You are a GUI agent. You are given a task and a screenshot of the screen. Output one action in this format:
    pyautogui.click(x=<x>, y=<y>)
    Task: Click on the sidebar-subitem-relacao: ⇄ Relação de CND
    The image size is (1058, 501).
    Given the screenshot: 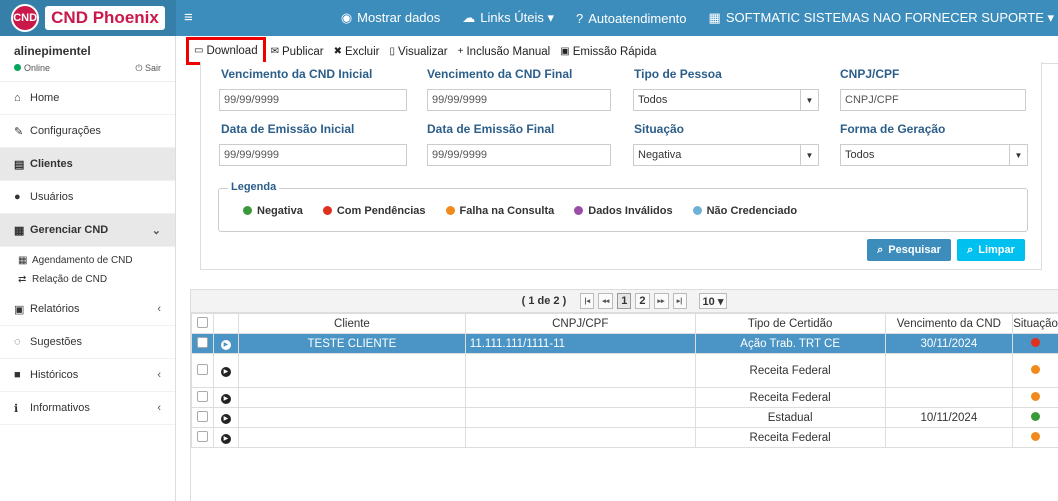 What is the action you would take?
    pyautogui.click(x=87, y=279)
    